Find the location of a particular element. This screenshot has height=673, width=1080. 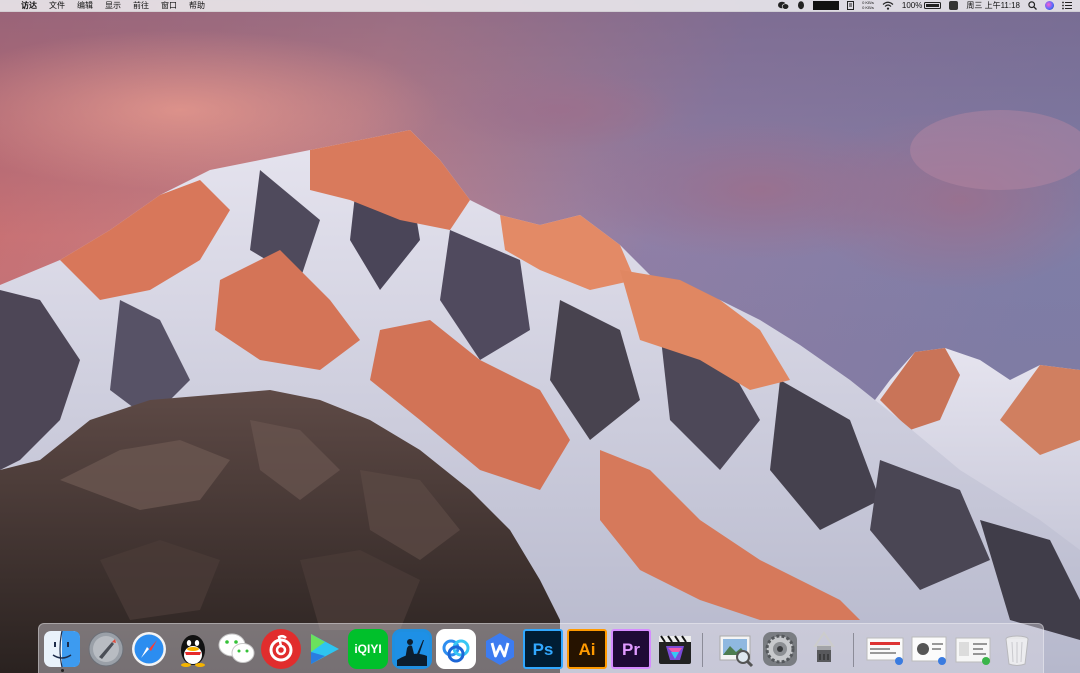

dock-item-photoshop: Ps is located at coordinates (543, 649).